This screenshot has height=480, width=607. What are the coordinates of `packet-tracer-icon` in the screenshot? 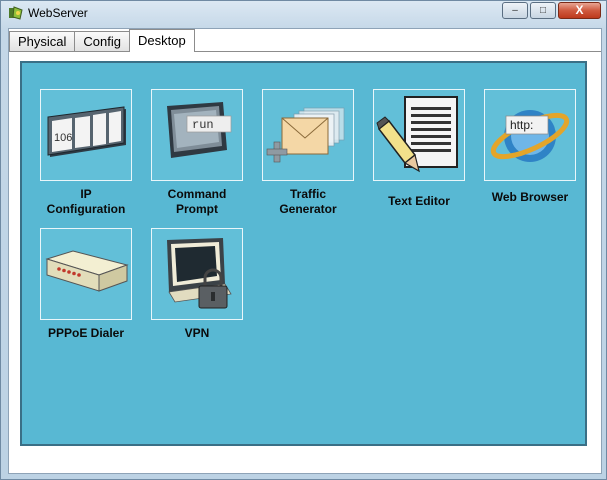 It's located at (16, 13).